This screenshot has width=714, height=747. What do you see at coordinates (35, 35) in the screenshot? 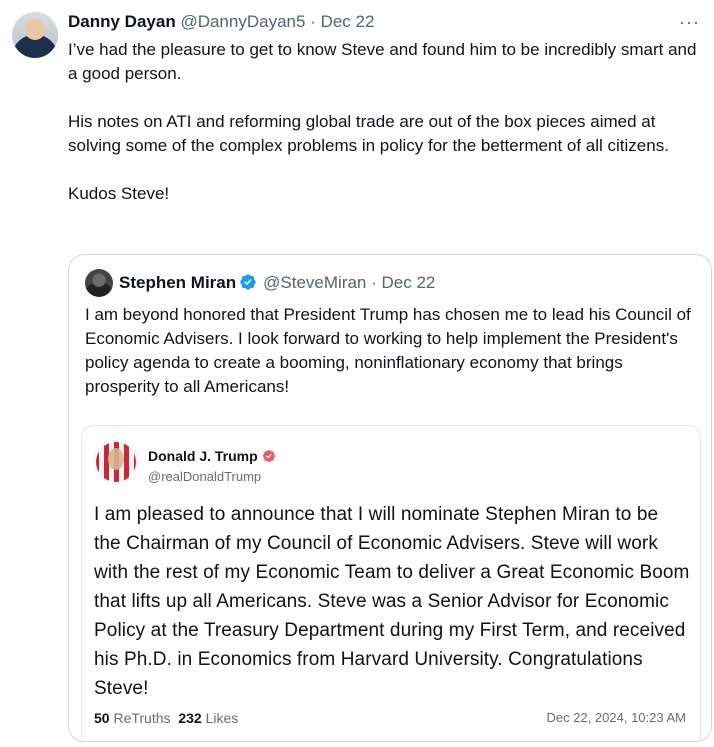
I see `author-avatar` at bounding box center [35, 35].